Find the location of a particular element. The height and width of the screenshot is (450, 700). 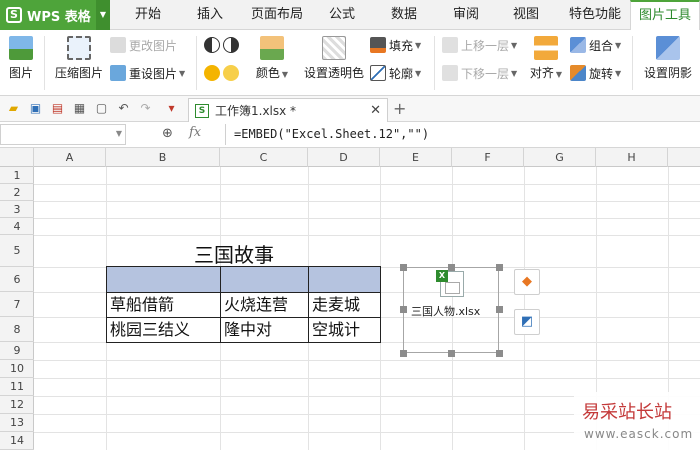

table-cell: 火烧连营 is located at coordinates (264, 304).